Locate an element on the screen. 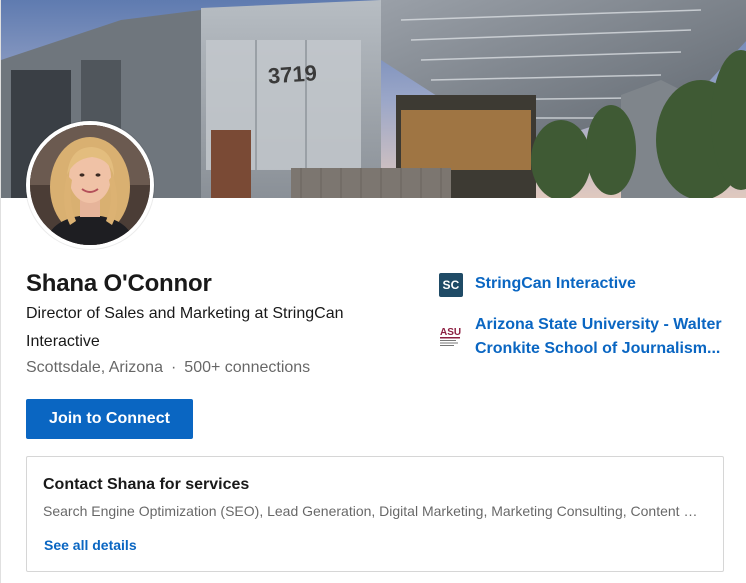  see-all-details-link: See all details is located at coordinates (90, 545).